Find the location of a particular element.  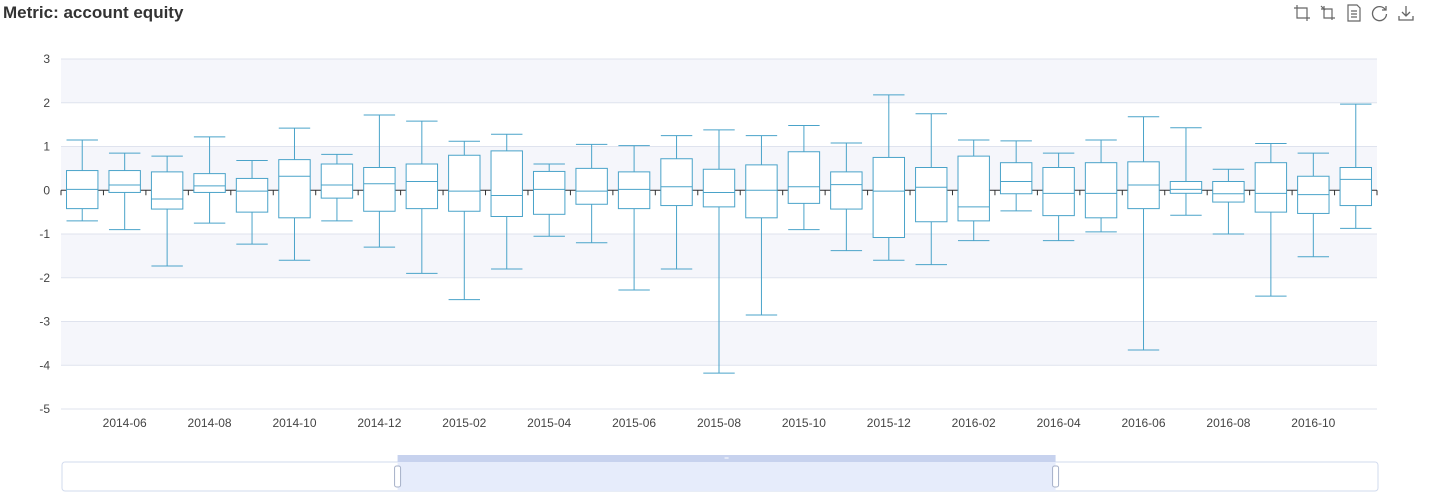

x-tick-label: 2014-06 is located at coordinates (125, 423).